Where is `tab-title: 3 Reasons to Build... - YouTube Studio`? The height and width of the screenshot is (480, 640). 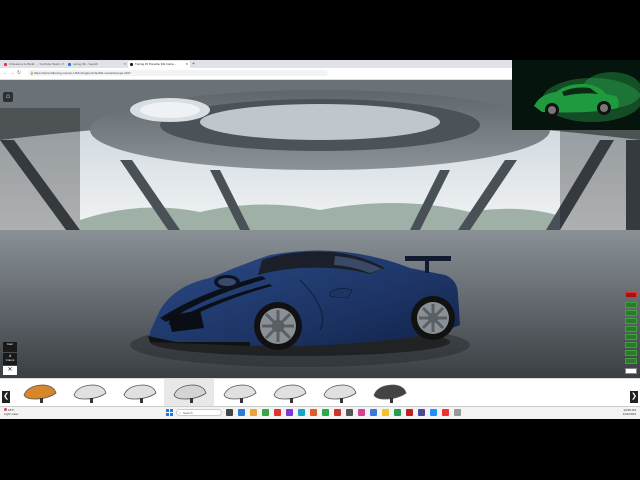 tab-title: 3 Reasons to Build... - YouTube Studio is located at coordinates (35, 64).